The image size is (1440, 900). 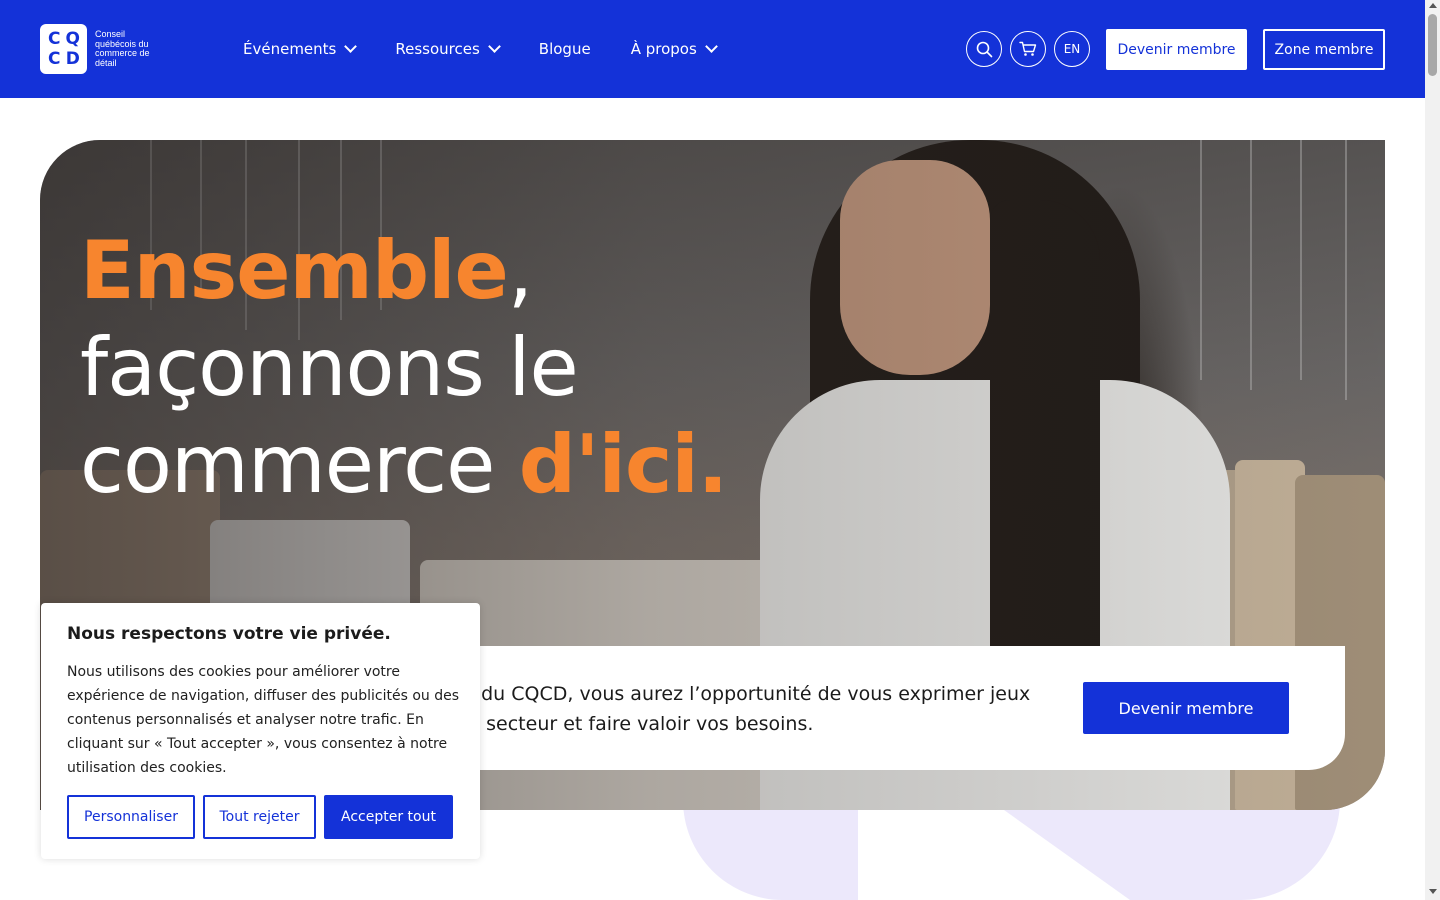 I want to click on logo-text: Conseil québécois du commerce de détail, so click(x=122, y=48).